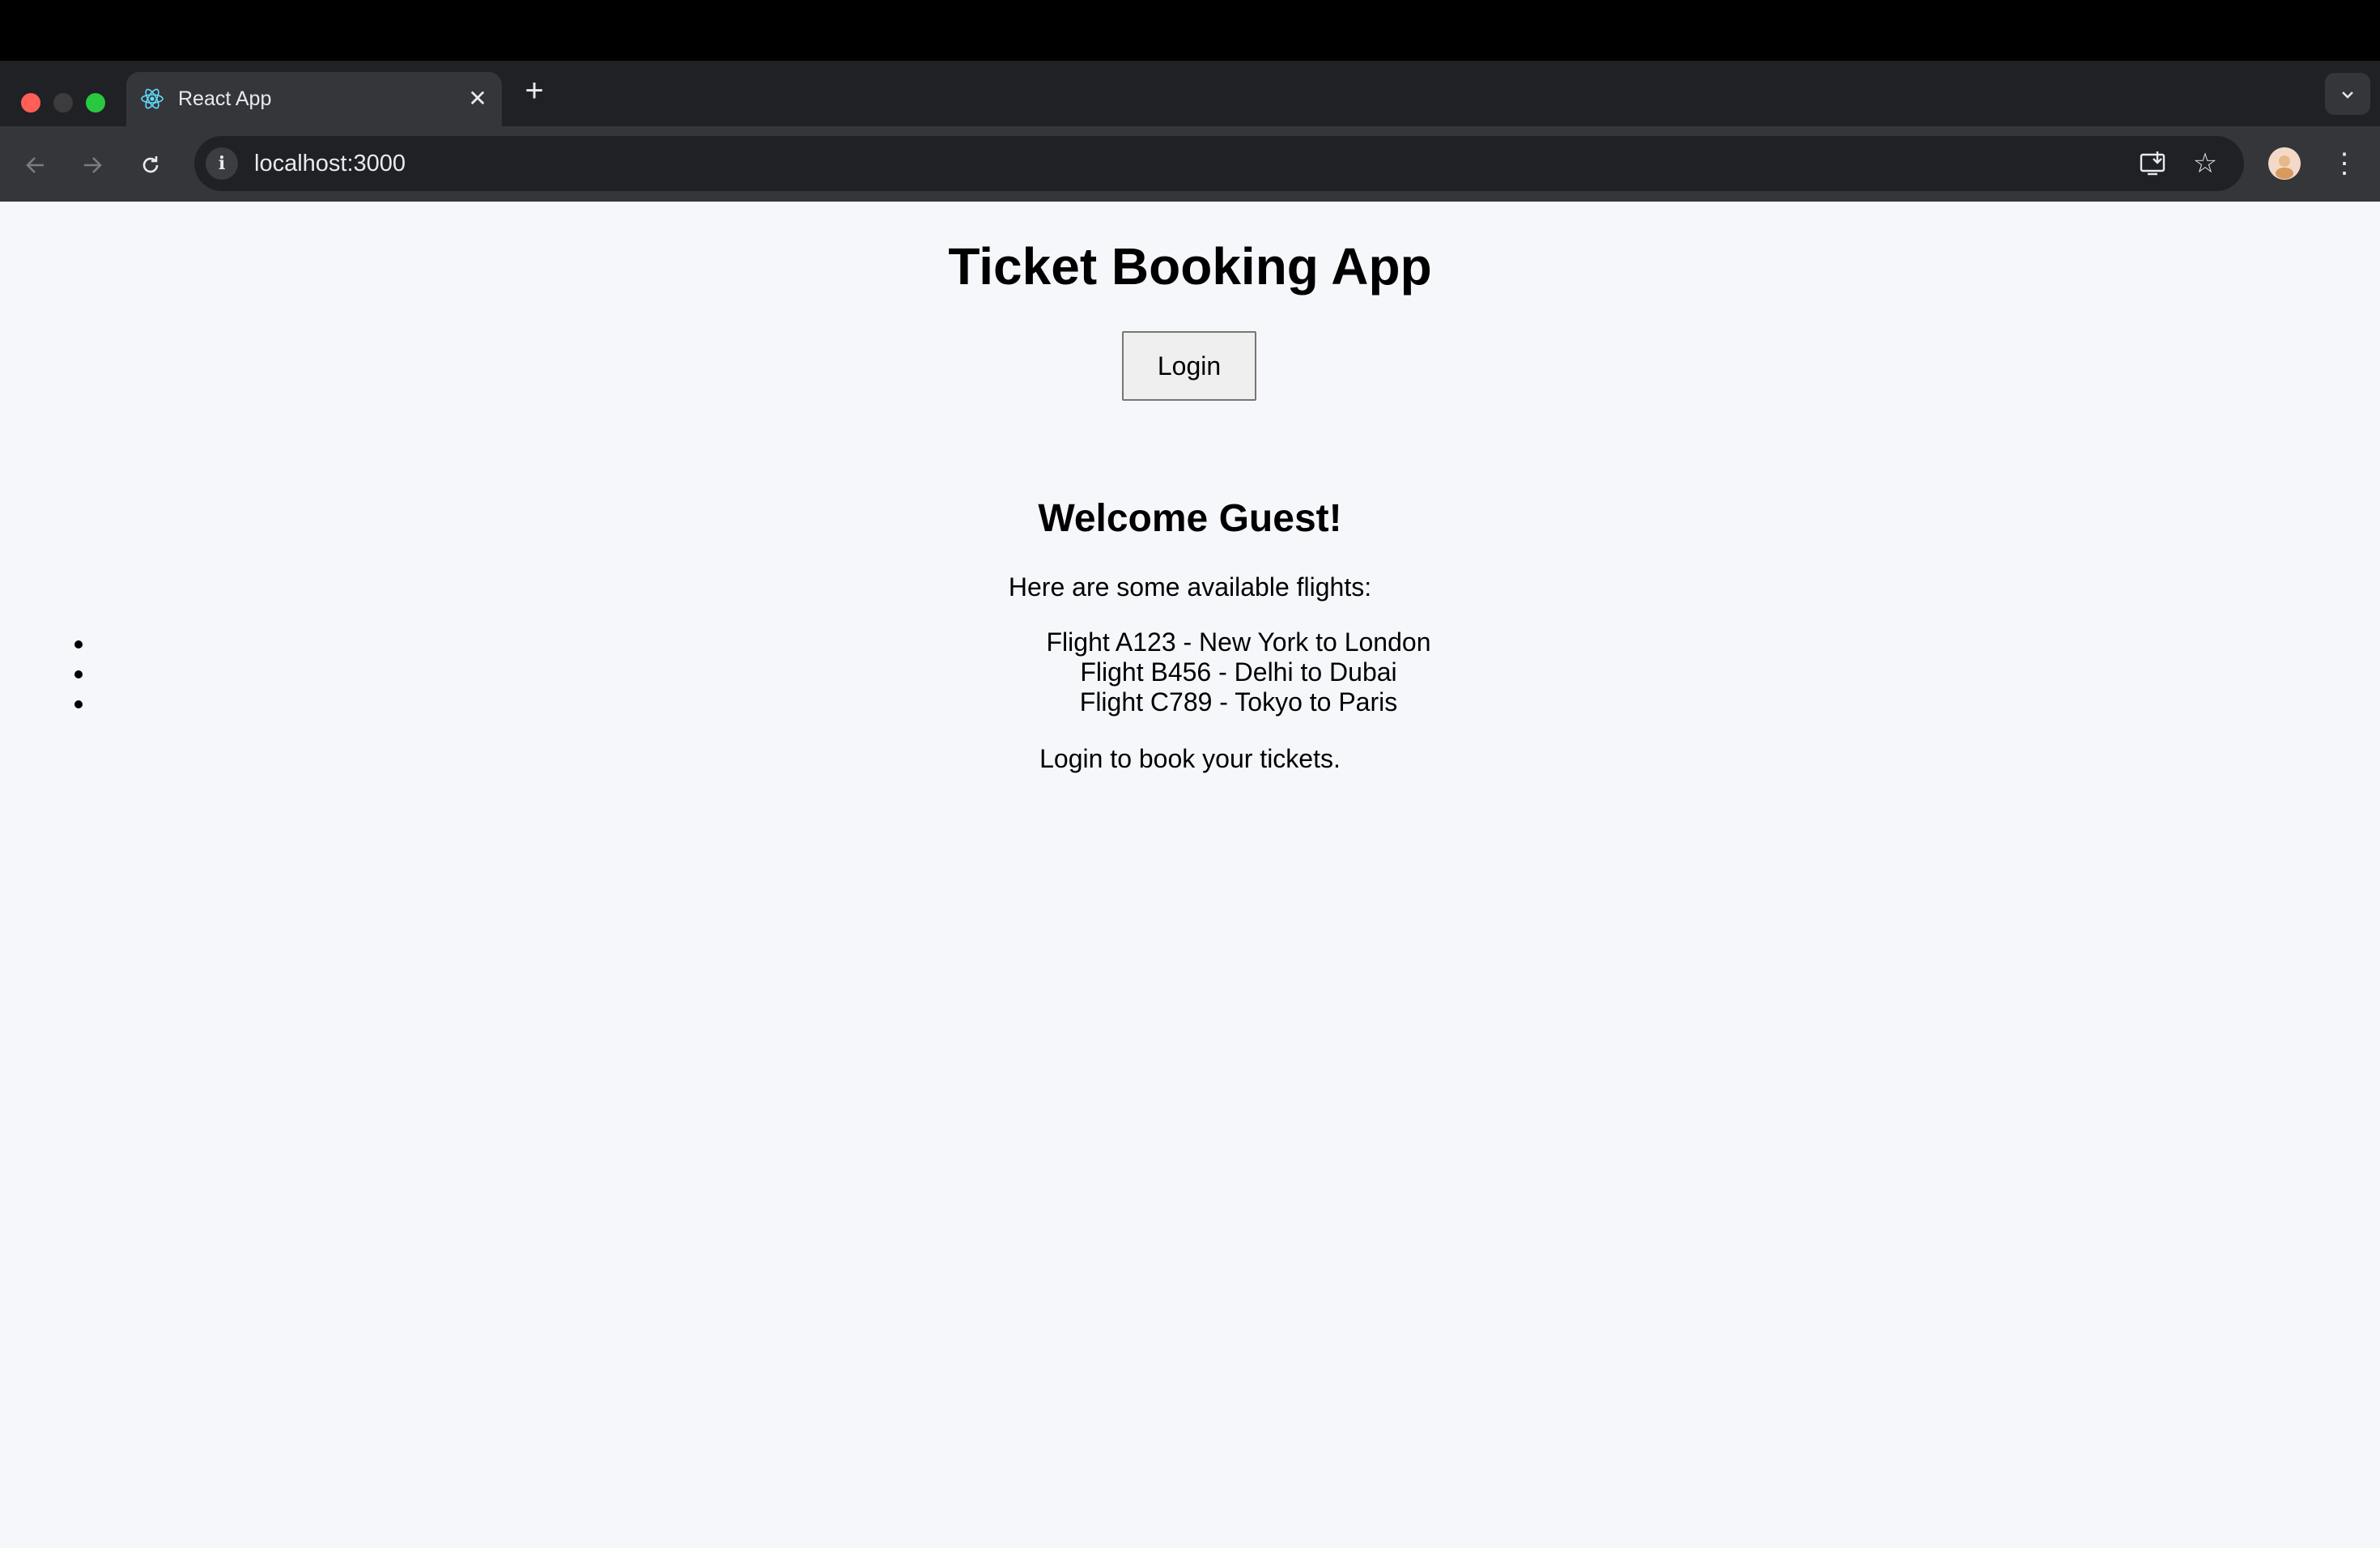 This screenshot has height=1548, width=2380. What do you see at coordinates (1238, 642) in the screenshot?
I see `flight-label: Flight A123 - New York to London` at bounding box center [1238, 642].